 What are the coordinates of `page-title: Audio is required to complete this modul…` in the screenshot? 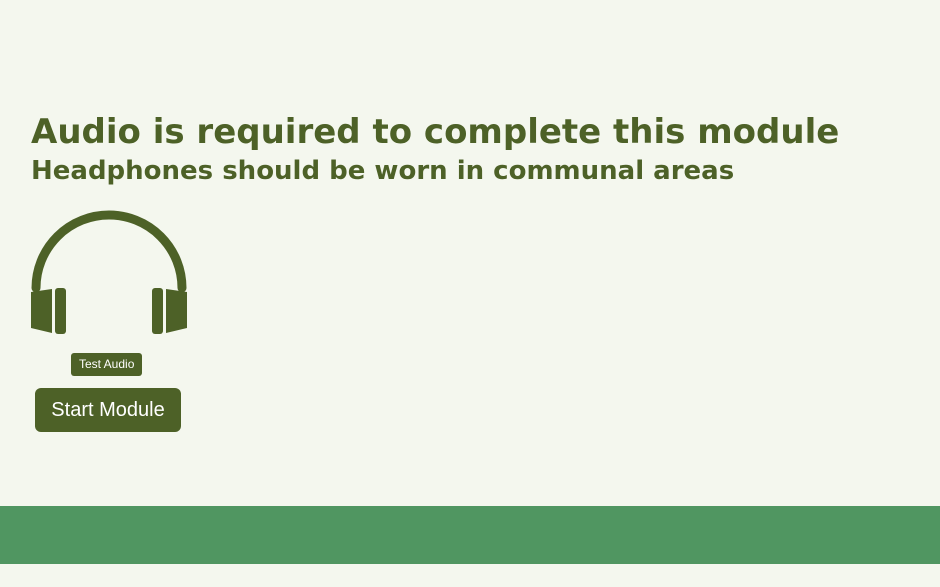 It's located at (435, 132).